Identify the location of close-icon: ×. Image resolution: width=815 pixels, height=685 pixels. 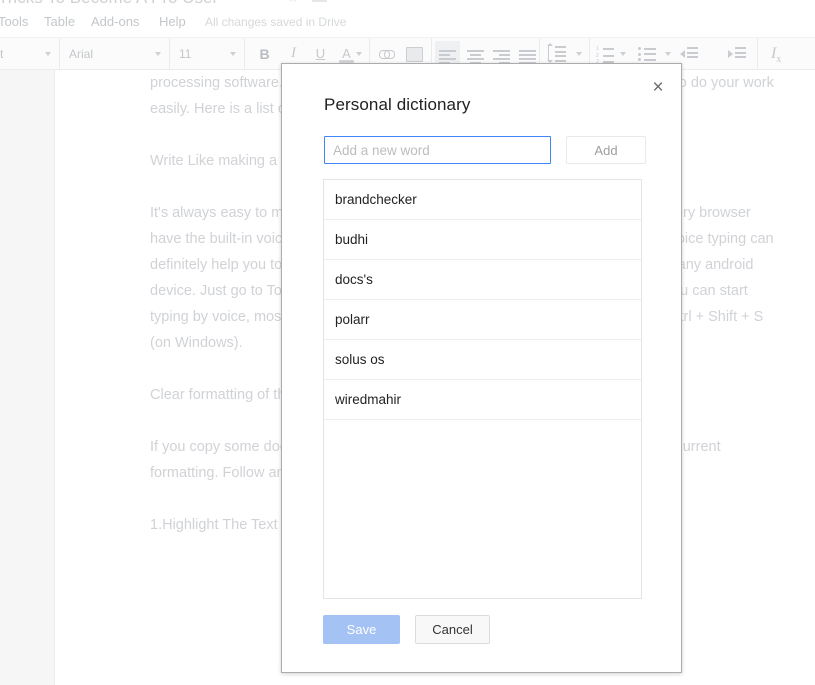
(658, 87).